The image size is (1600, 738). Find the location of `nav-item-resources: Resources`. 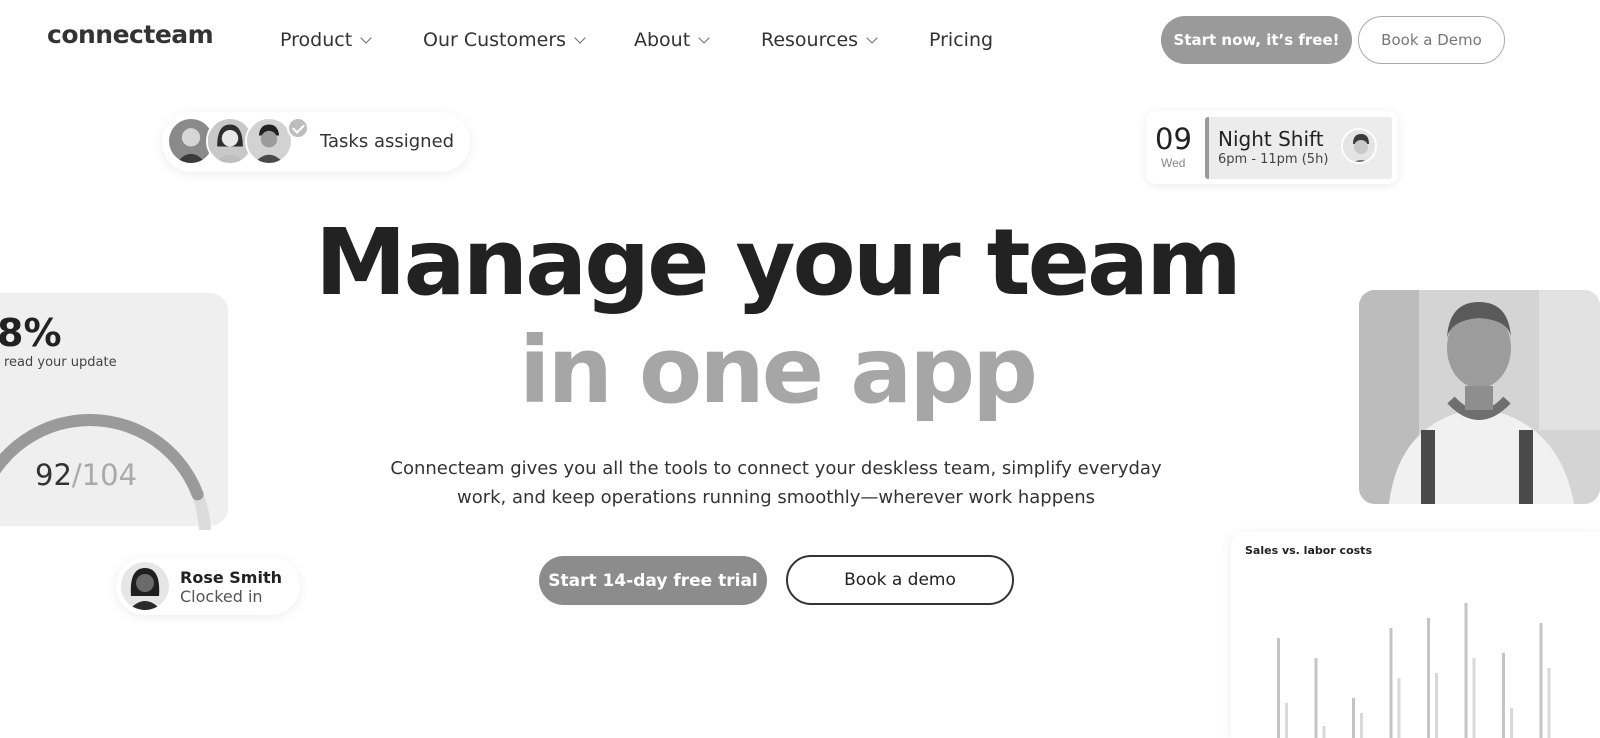

nav-item-resources: Resources is located at coordinates (819, 40).